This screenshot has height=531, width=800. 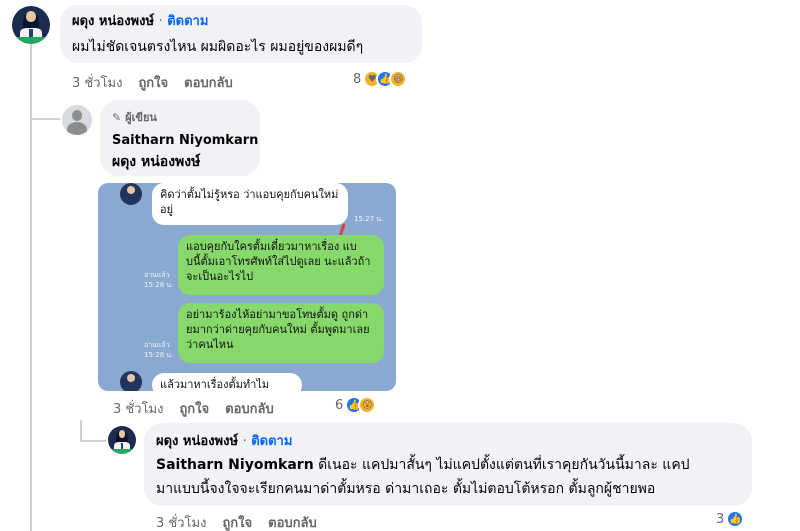 I want to click on reaction-count: 3, so click(x=720, y=519).